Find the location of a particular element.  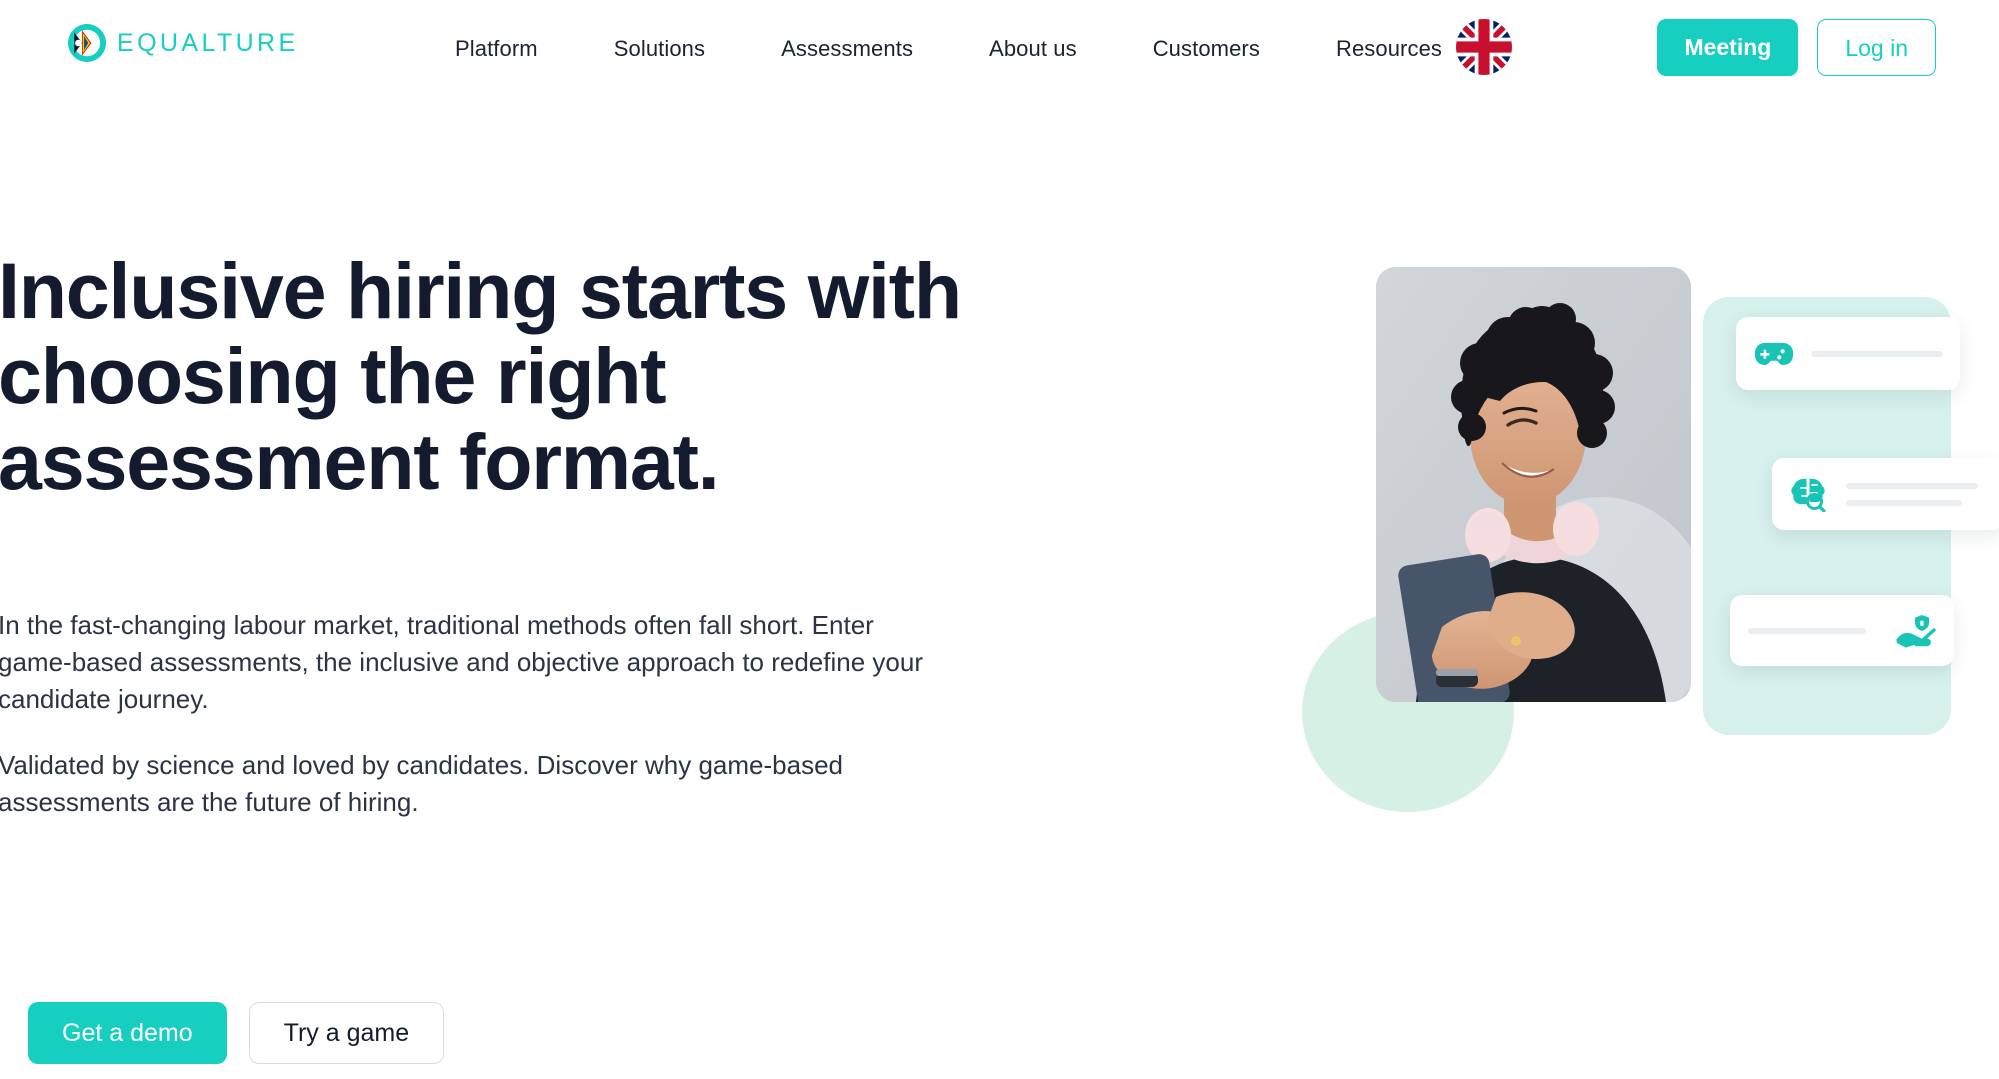

hand-holding-shield-icon is located at coordinates (1916, 631).